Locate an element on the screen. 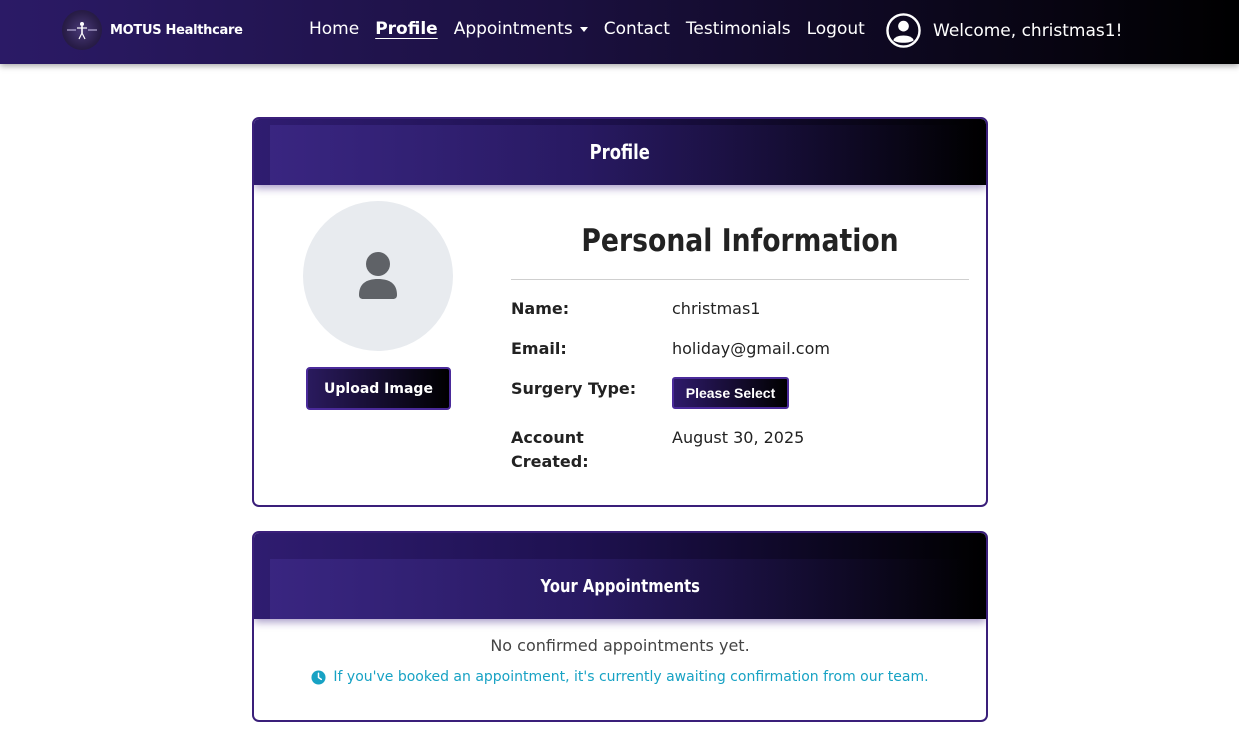  profile-card-header: Profile is located at coordinates (620, 152).